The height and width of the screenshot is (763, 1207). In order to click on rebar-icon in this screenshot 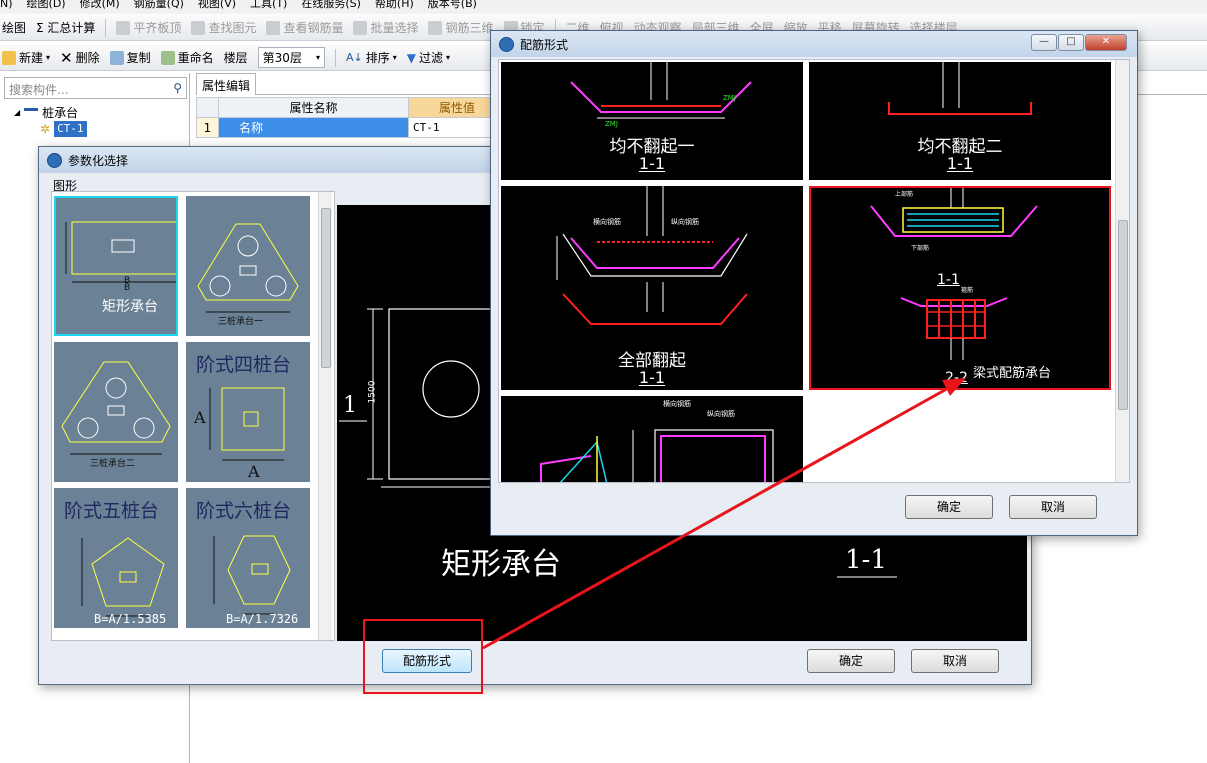, I will do `click(273, 27)`.